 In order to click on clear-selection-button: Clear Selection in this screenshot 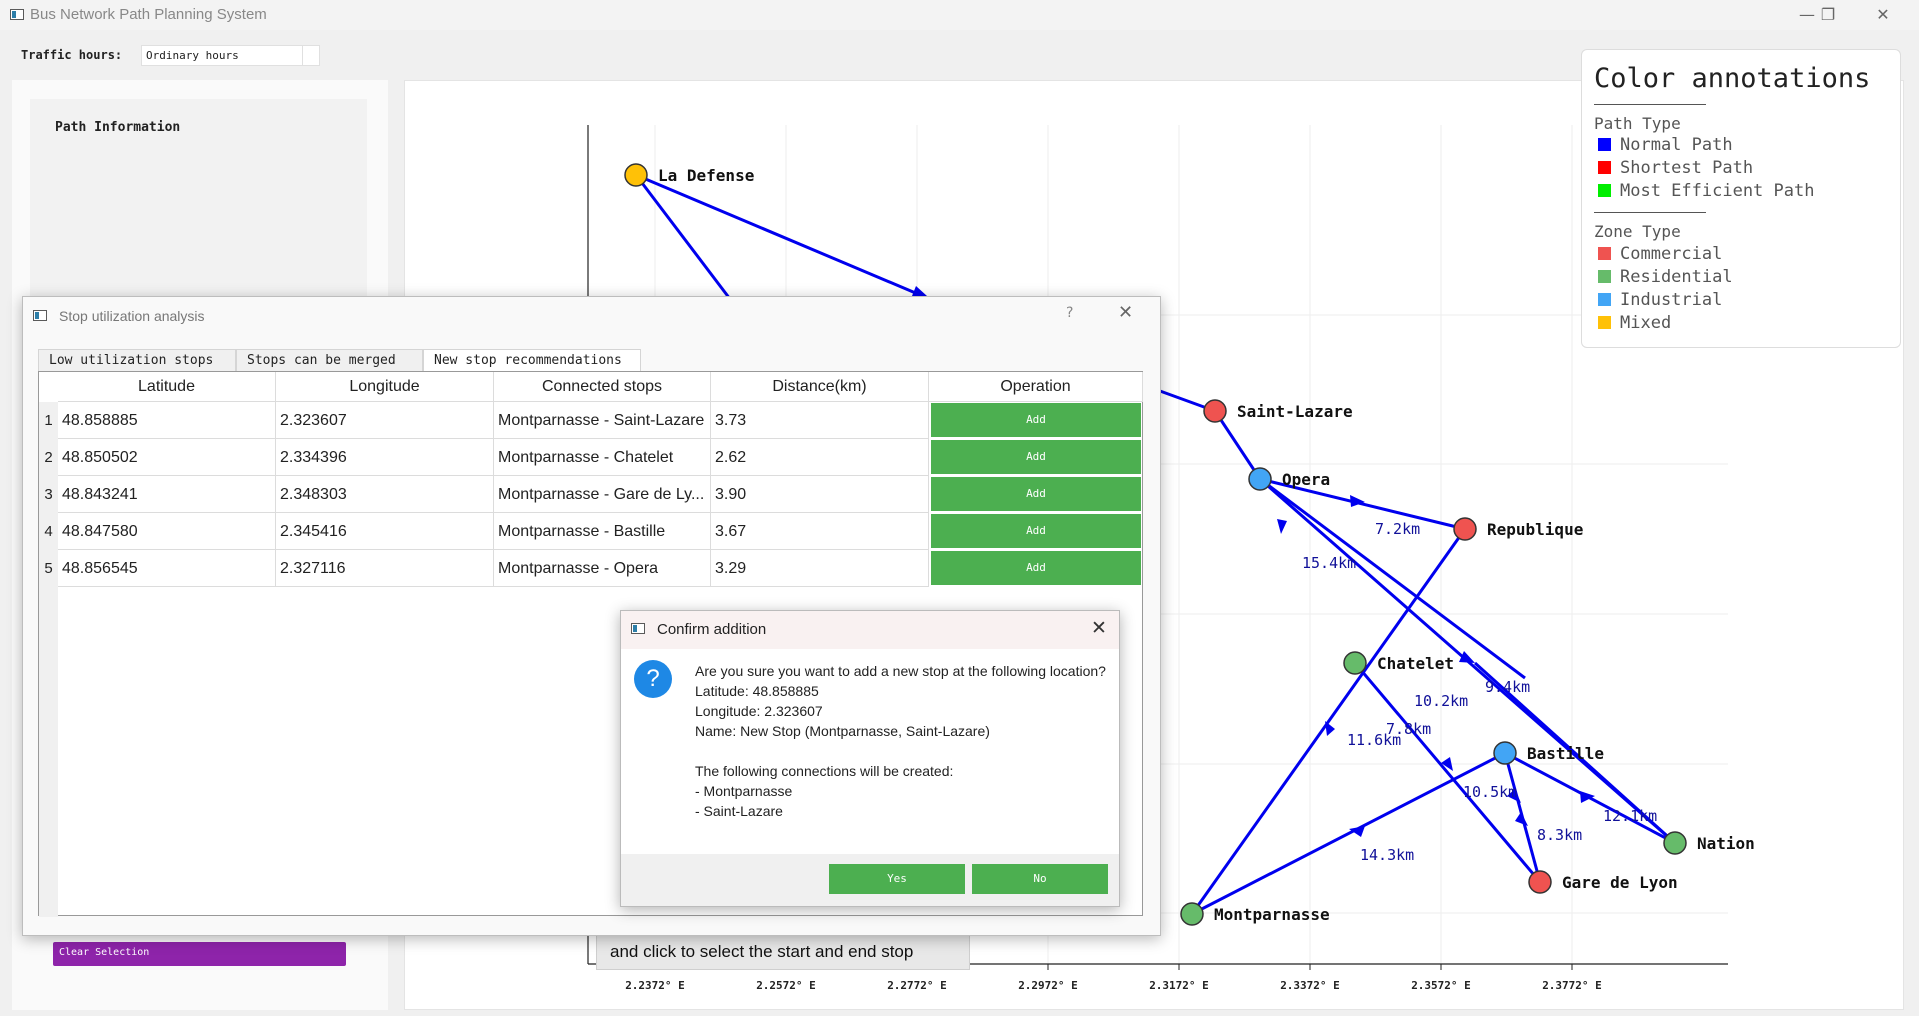, I will do `click(199, 954)`.